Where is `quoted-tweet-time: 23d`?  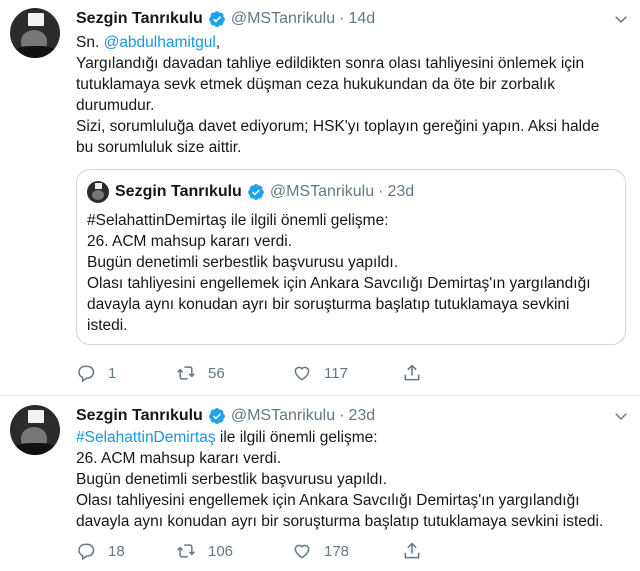
quoted-tweet-time: 23d is located at coordinates (401, 191).